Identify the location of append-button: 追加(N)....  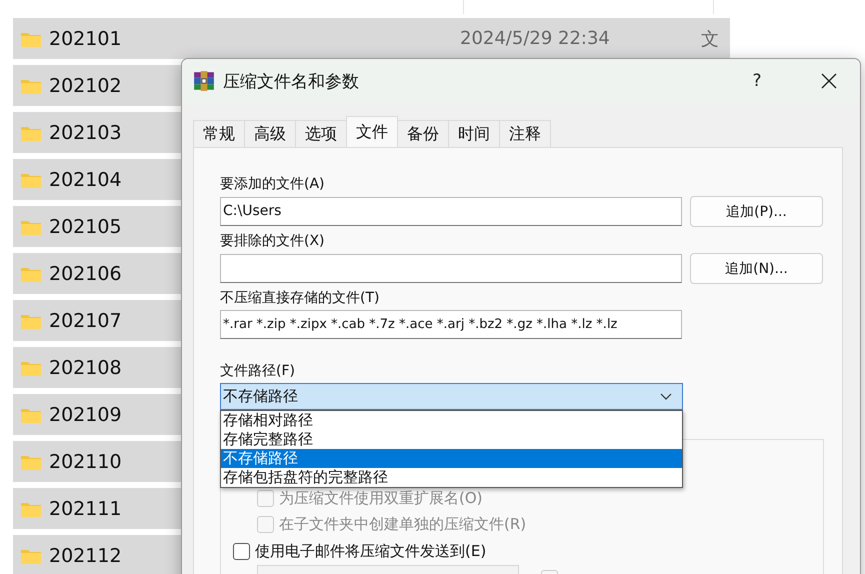
(756, 268).